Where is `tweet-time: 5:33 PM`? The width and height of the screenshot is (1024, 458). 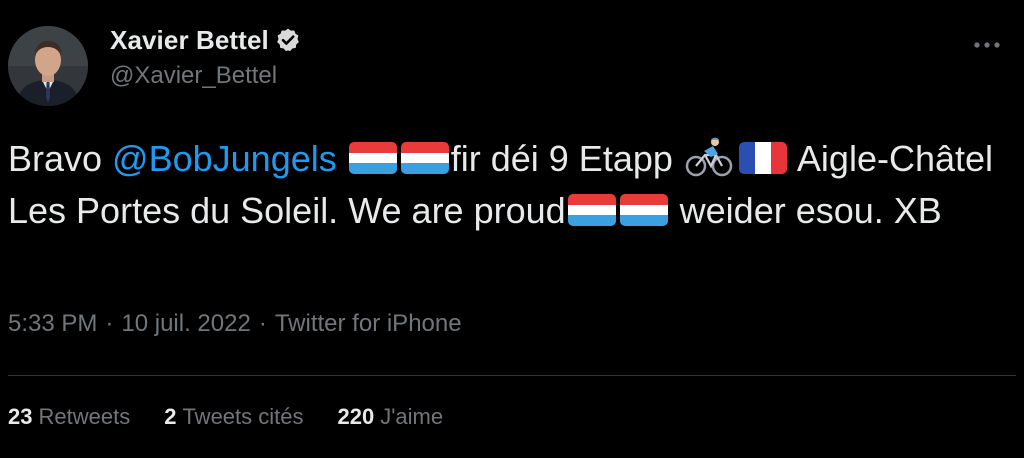 tweet-time: 5:33 PM is located at coordinates (52, 324).